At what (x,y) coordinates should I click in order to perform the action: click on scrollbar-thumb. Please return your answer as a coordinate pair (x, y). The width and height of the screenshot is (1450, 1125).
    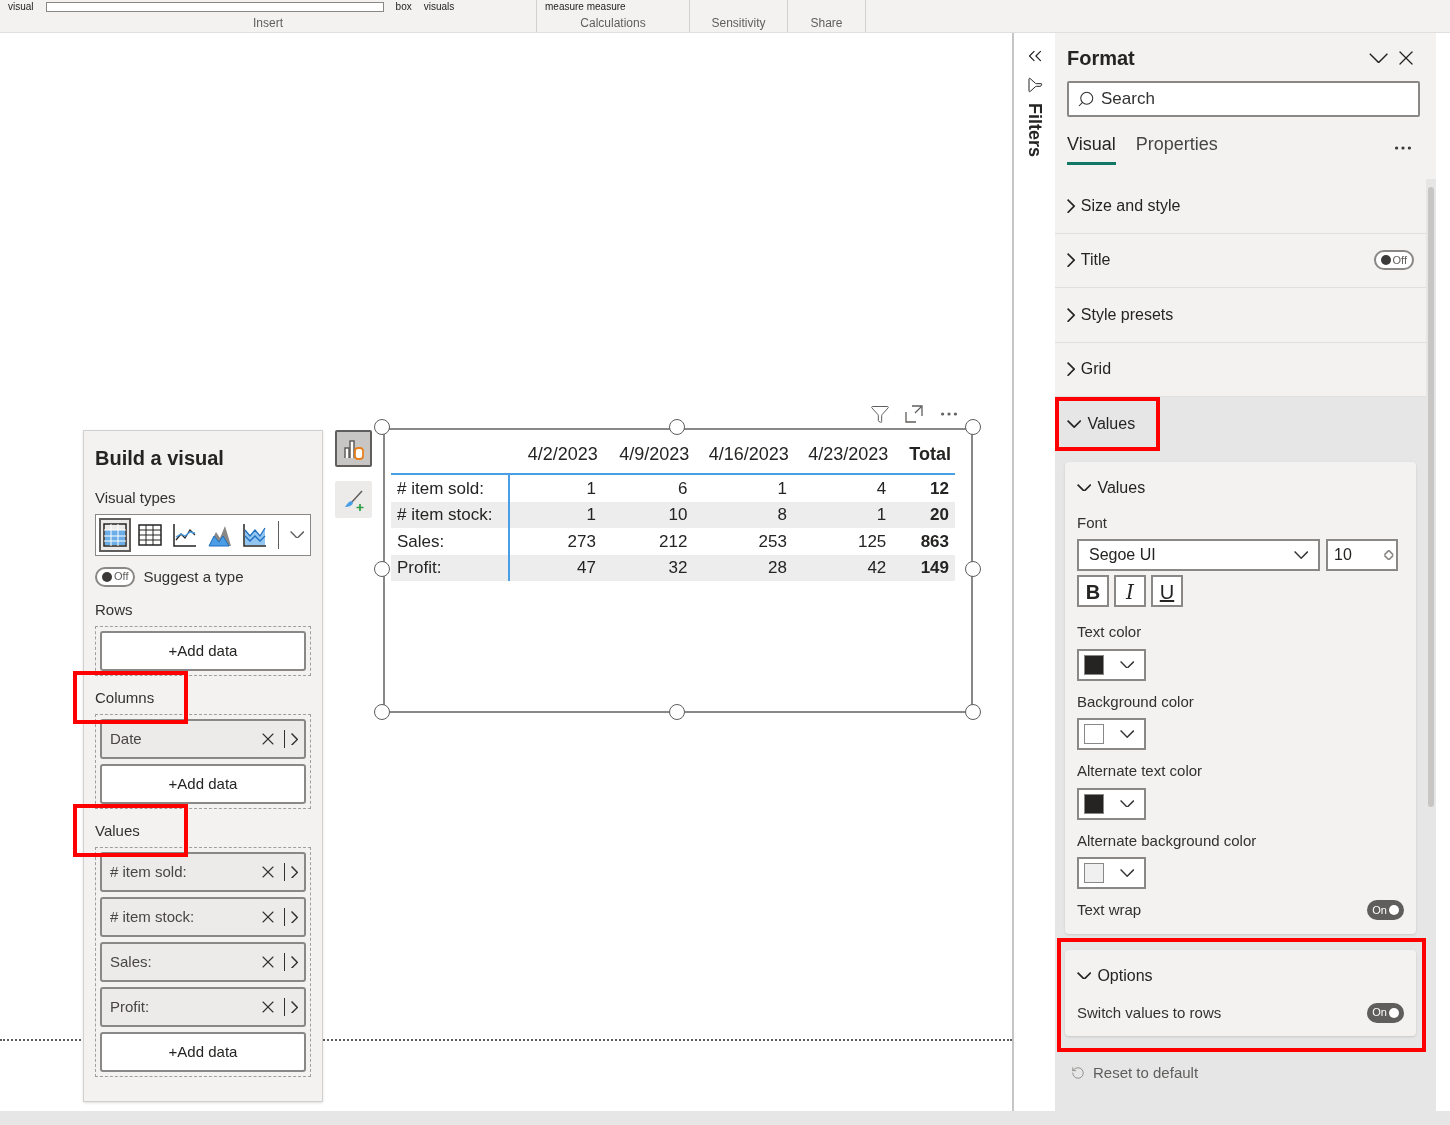
    Looking at the image, I should click on (1431, 497).